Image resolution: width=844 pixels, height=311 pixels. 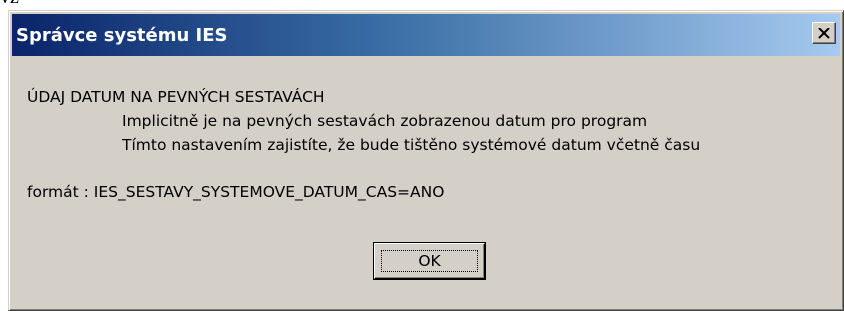 I want to click on title-bar: Správce systému IES, so click(x=426, y=35).